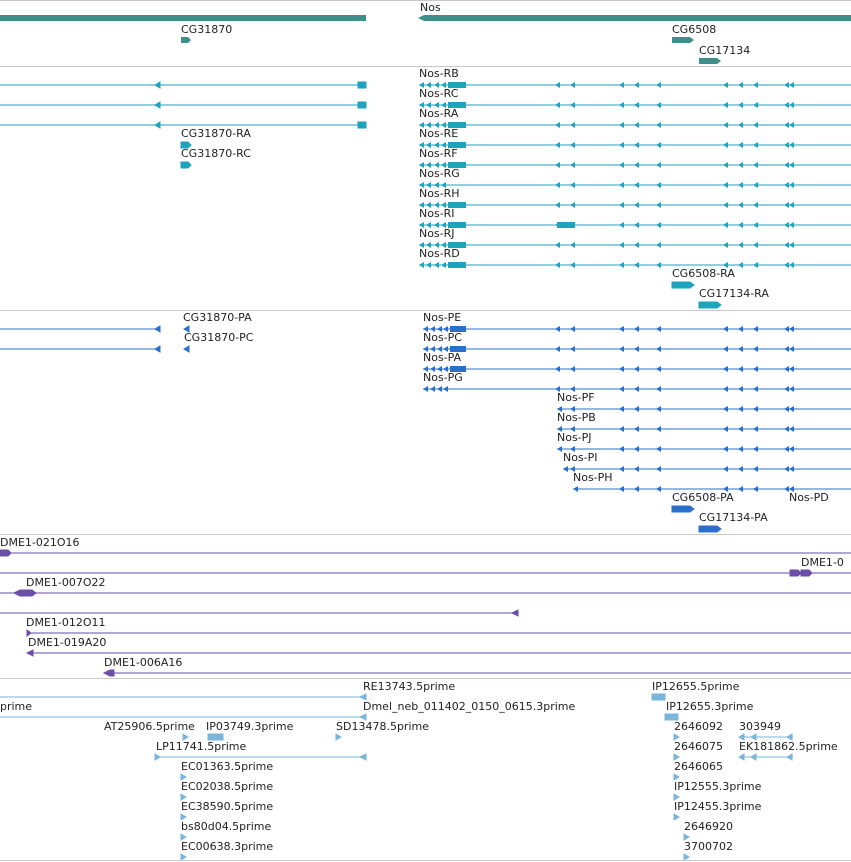  What do you see at coordinates (698, 727) in the screenshot?
I see `est-label: 2646092` at bounding box center [698, 727].